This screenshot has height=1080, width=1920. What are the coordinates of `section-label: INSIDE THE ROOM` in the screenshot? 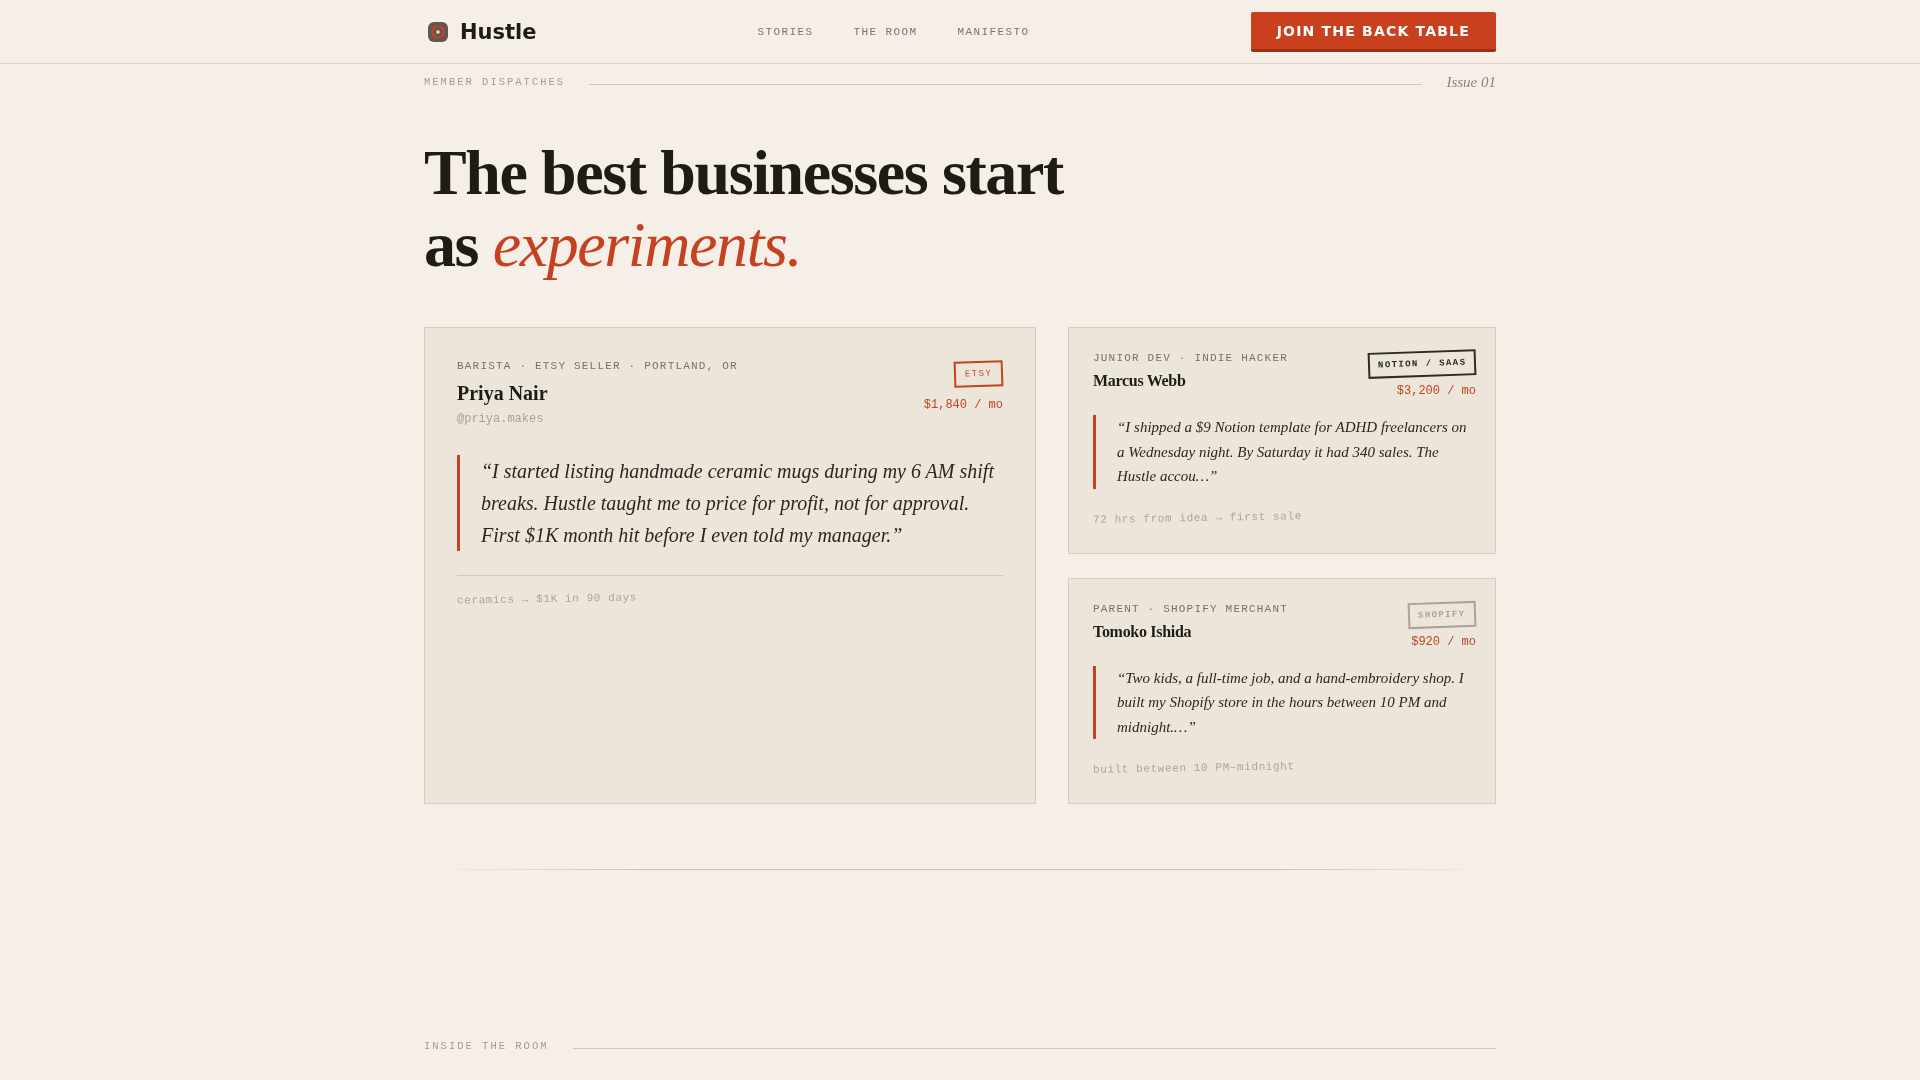 It's located at (486, 1046).